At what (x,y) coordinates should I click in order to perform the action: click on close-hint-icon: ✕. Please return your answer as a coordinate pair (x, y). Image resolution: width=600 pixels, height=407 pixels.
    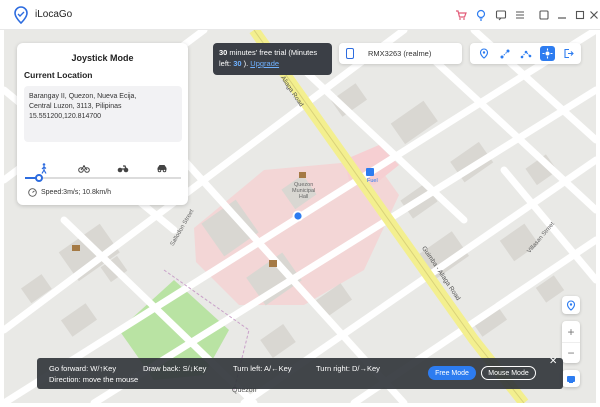
    Looking at the image, I should click on (553, 361).